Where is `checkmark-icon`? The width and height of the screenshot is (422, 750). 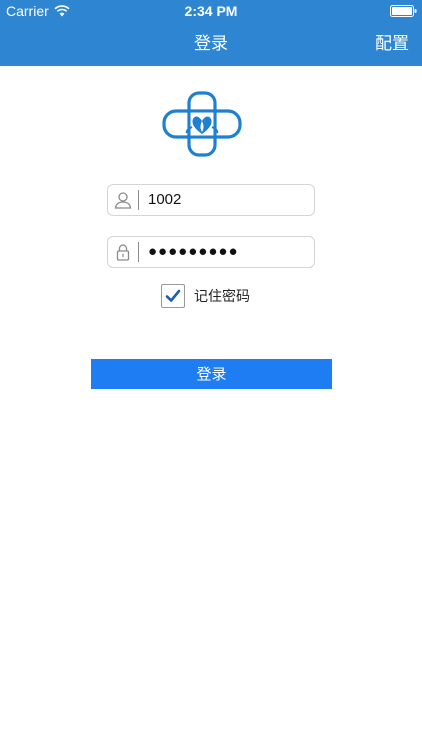 checkmark-icon is located at coordinates (173, 295).